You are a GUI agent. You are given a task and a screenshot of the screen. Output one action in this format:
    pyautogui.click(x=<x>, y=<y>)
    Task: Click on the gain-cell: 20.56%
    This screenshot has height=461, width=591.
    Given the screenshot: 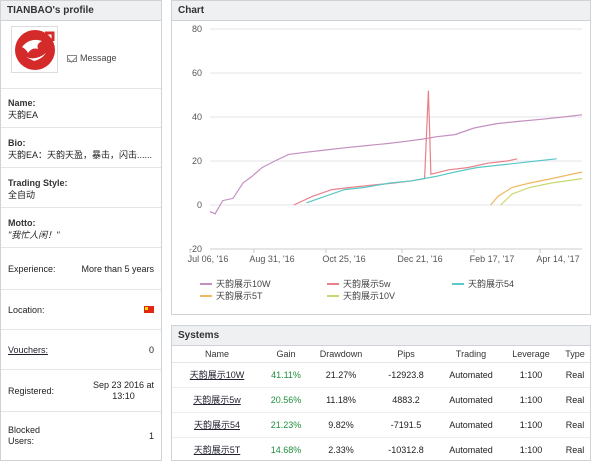 What is the action you would take?
    pyautogui.click(x=286, y=400)
    